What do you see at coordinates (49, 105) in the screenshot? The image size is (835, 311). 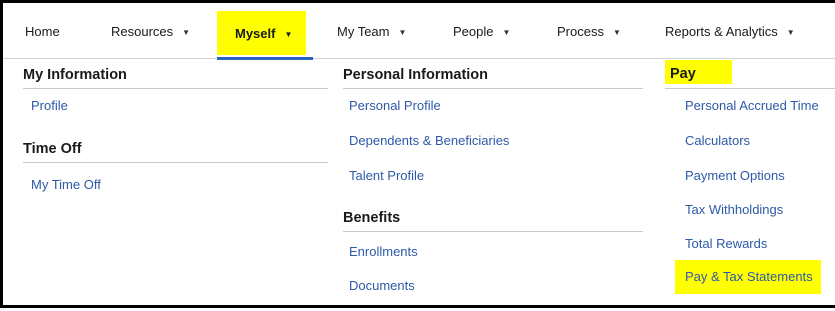 I see `link-profile: Profile` at bounding box center [49, 105].